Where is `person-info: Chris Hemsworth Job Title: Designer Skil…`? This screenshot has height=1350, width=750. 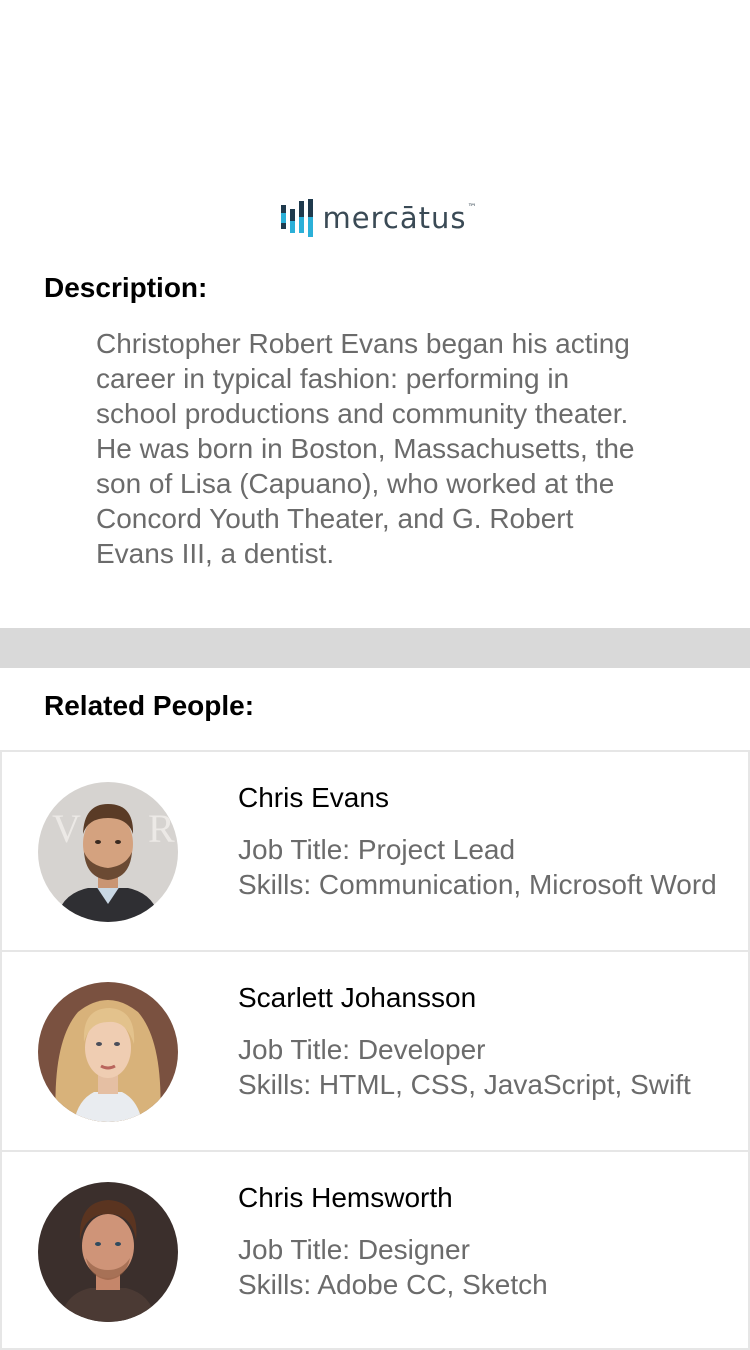
person-info: Chris Hemsworth Job Title: Designer Skil… is located at coordinates (483, 1241).